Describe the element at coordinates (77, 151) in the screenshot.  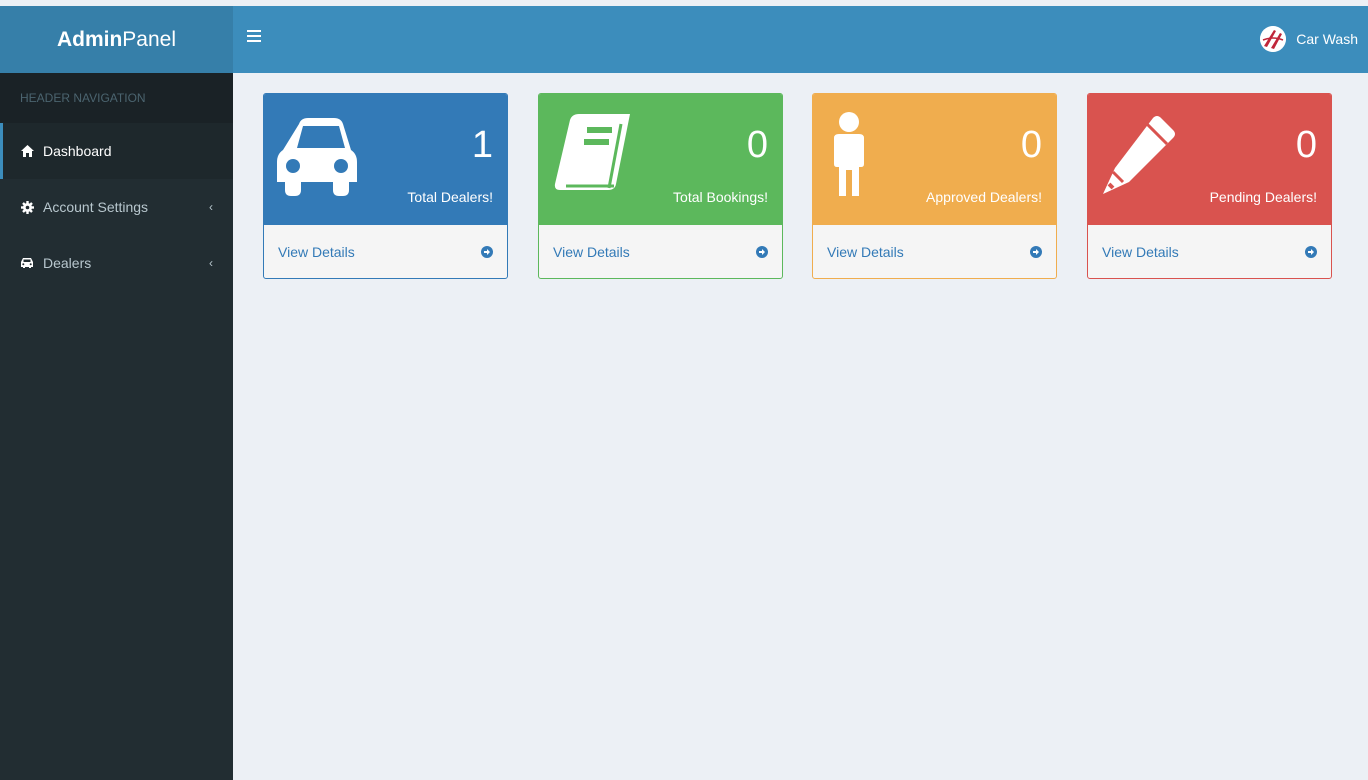
I see `sidebar-item-label: Dashboard` at that location.